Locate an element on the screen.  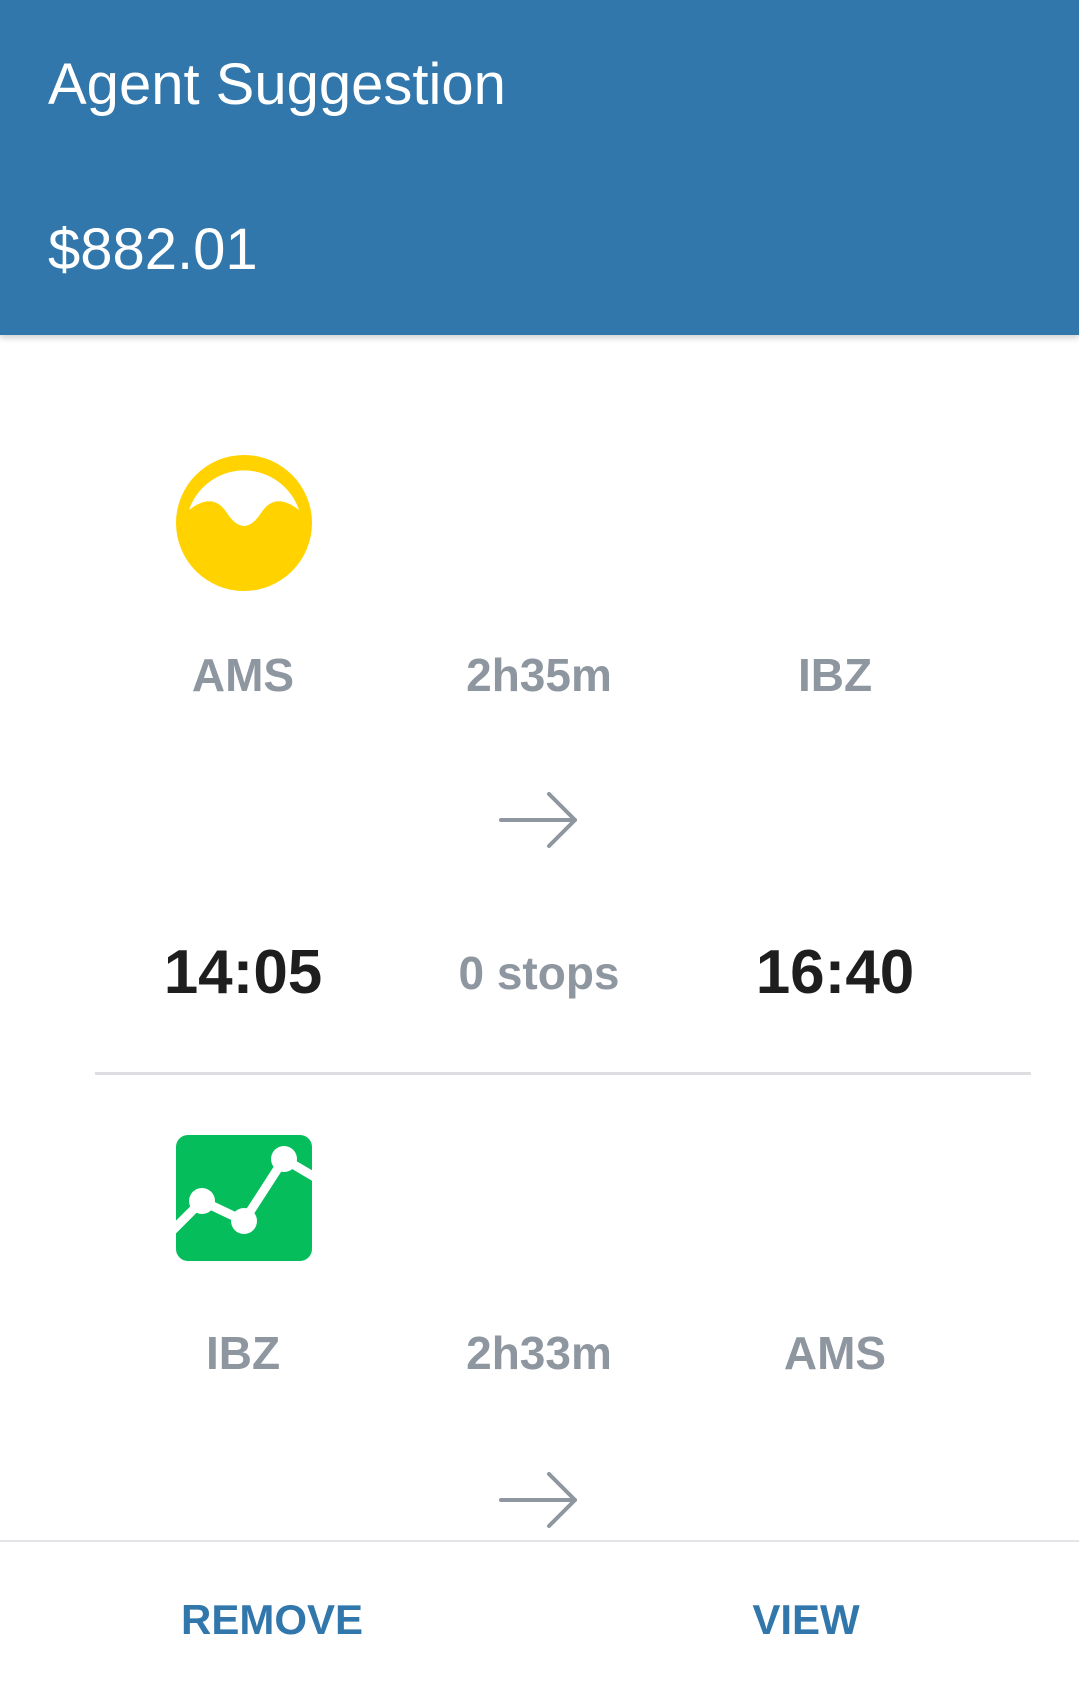
remove-button: REMOVE is located at coordinates (272, 1620).